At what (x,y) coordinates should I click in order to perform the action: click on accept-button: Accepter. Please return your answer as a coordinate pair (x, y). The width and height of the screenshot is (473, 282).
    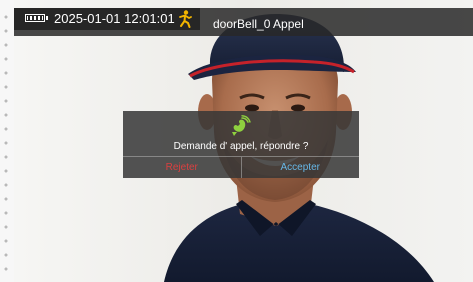
    Looking at the image, I should click on (301, 167).